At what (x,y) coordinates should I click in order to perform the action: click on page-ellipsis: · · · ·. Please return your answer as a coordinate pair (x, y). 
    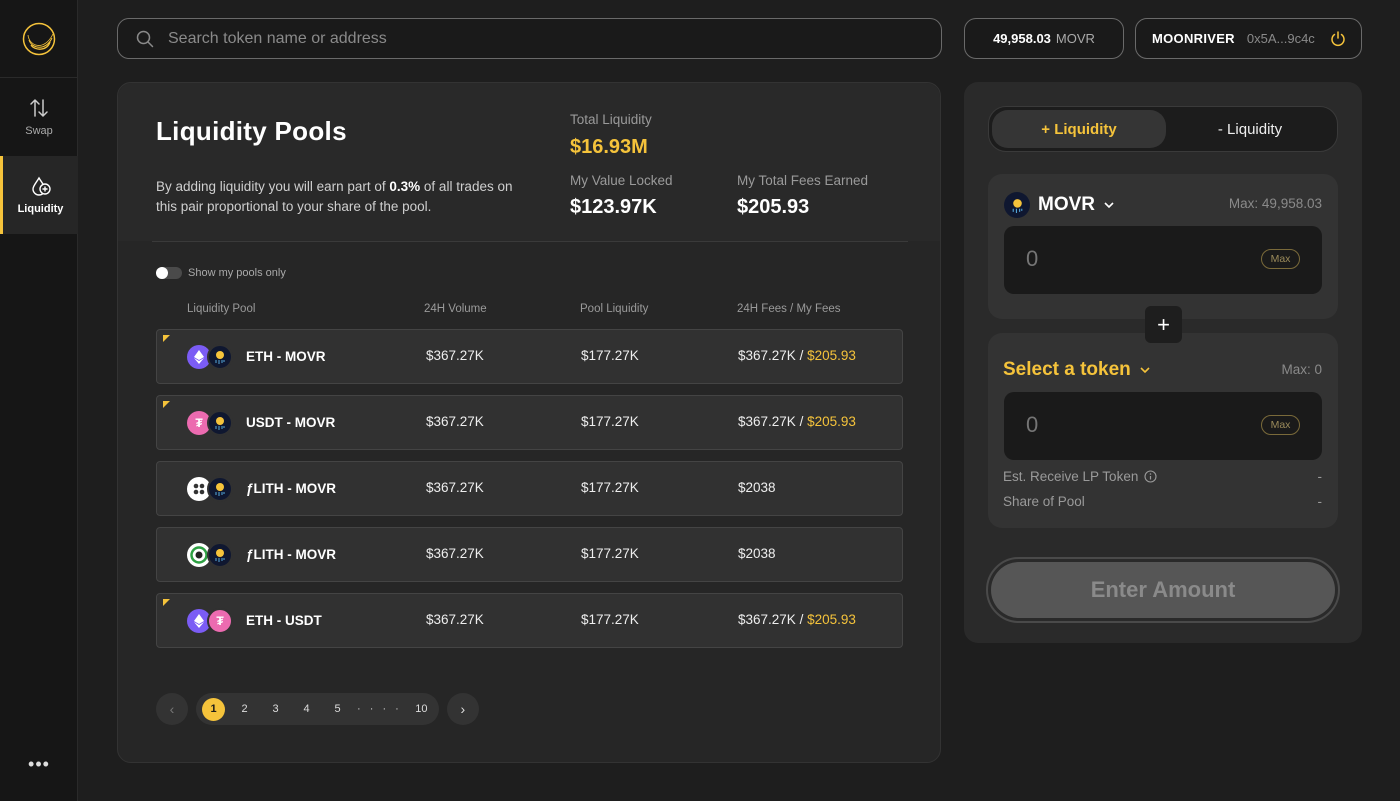
    Looking at the image, I should click on (379, 709).